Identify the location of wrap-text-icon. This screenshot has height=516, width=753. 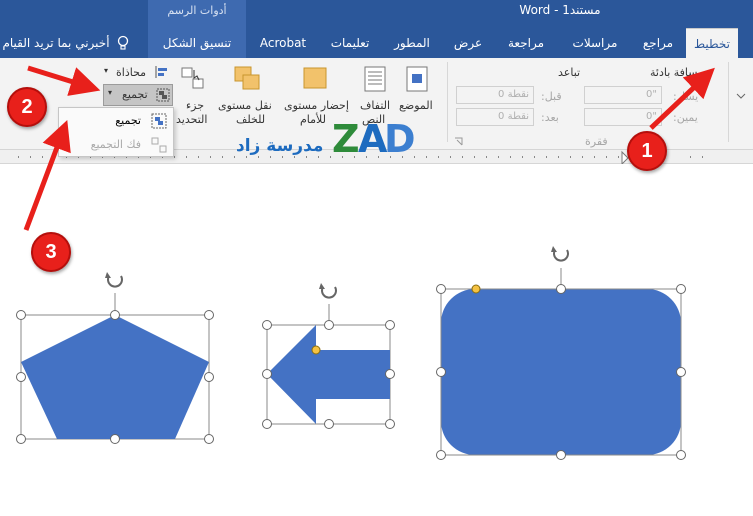
(375, 79).